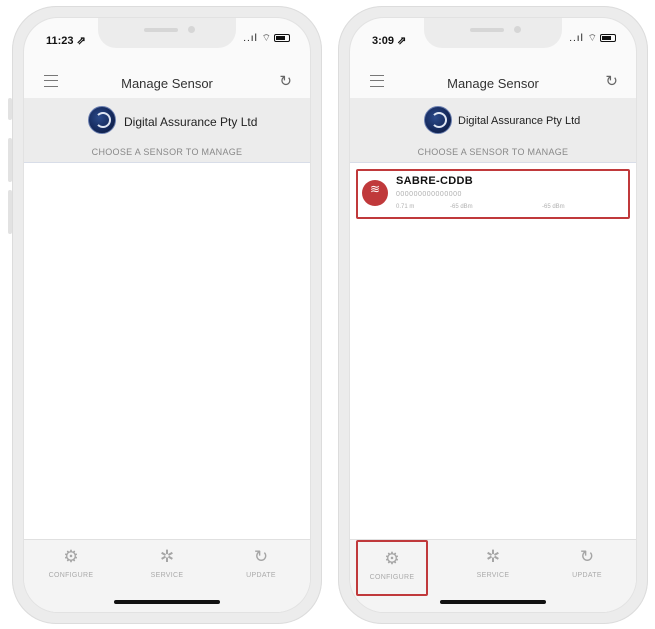 The image size is (655, 629). I want to click on sensor-distance: 0.71 m, so click(405, 207).